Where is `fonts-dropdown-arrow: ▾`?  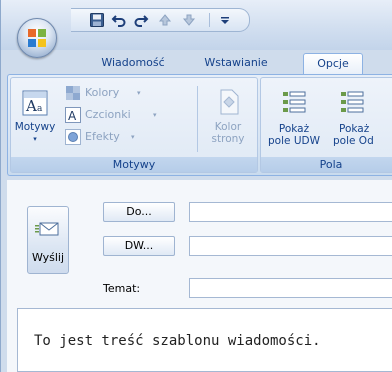 fonts-dropdown-arrow: ▾ is located at coordinates (155, 115).